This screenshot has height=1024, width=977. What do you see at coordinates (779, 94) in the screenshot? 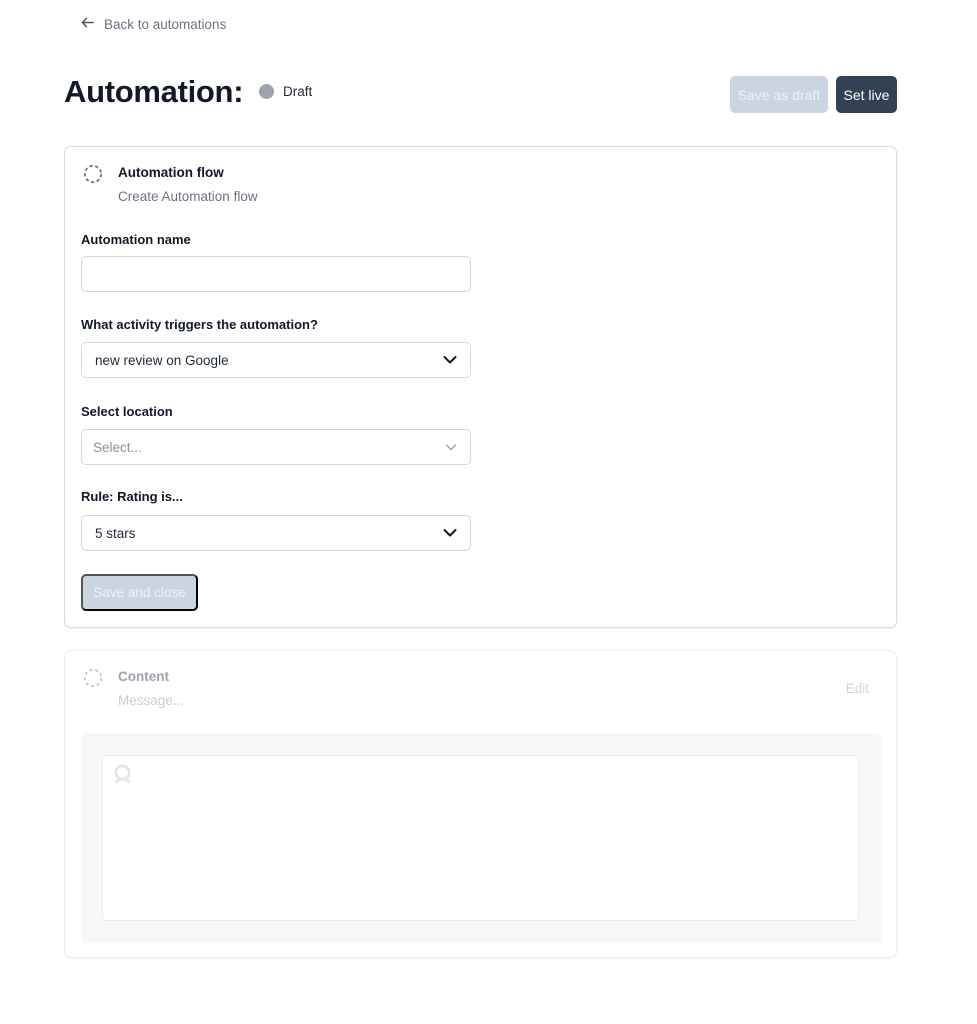
I see `save-as-draft-button: Save as draft` at bounding box center [779, 94].